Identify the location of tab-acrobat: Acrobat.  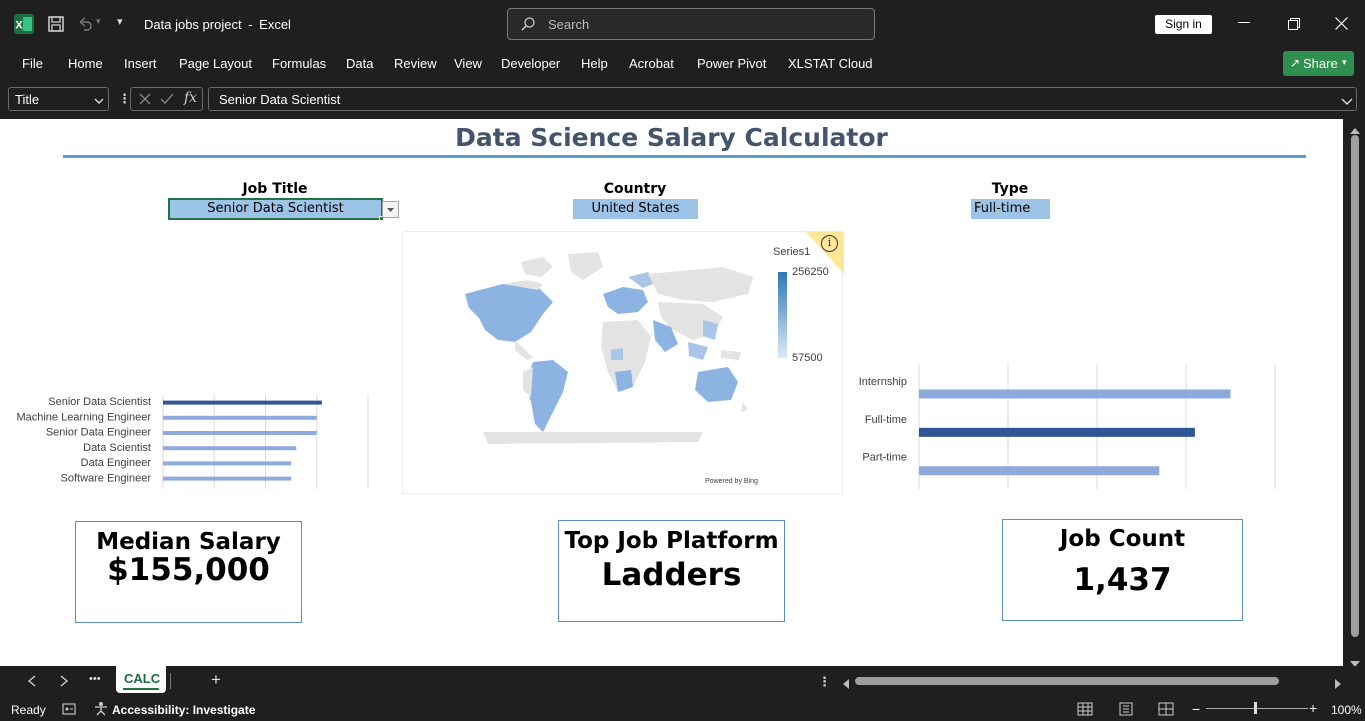
(651, 63).